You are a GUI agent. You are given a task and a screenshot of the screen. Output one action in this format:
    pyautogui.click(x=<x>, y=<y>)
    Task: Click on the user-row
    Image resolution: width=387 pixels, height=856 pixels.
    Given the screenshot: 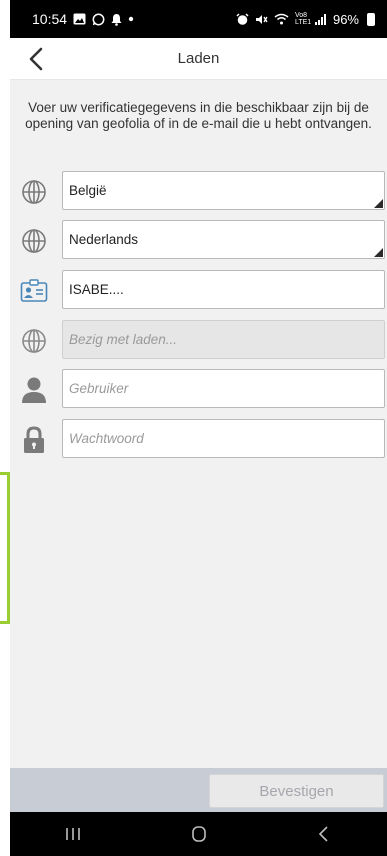 What is the action you would take?
    pyautogui.click(x=198, y=389)
    